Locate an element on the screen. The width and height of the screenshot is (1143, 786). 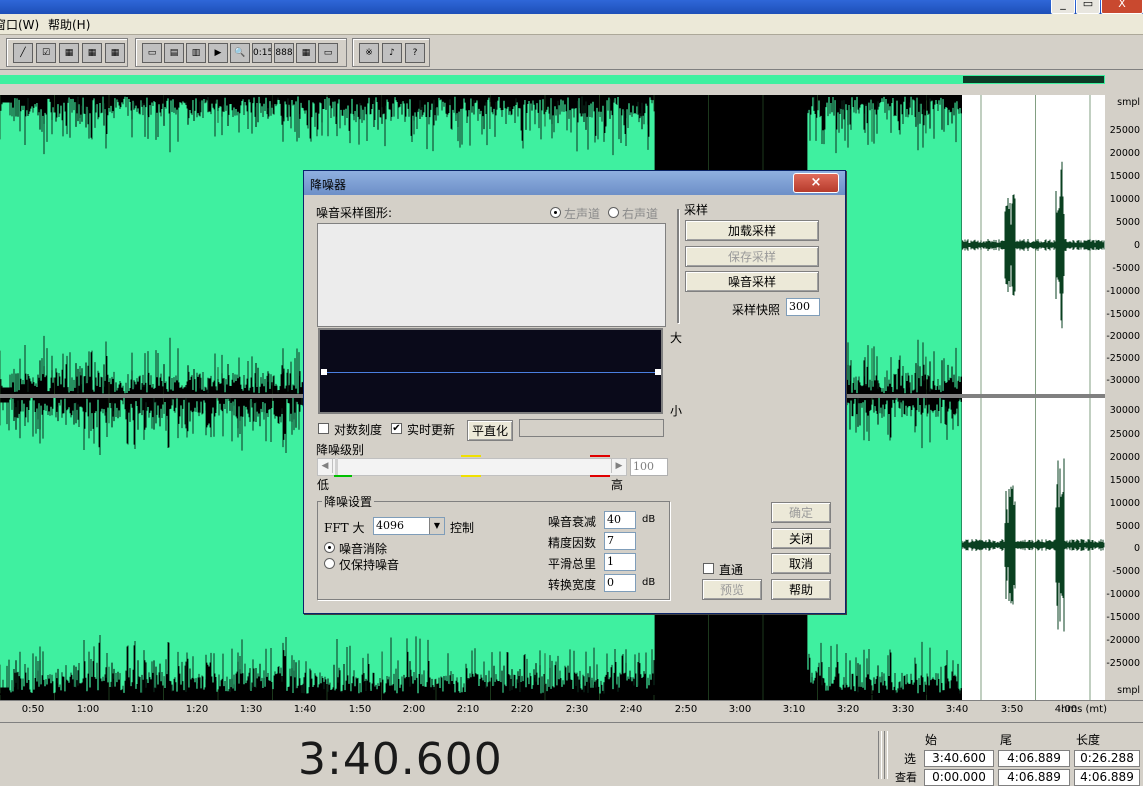
counter-icon: 888 is located at coordinates (284, 53).